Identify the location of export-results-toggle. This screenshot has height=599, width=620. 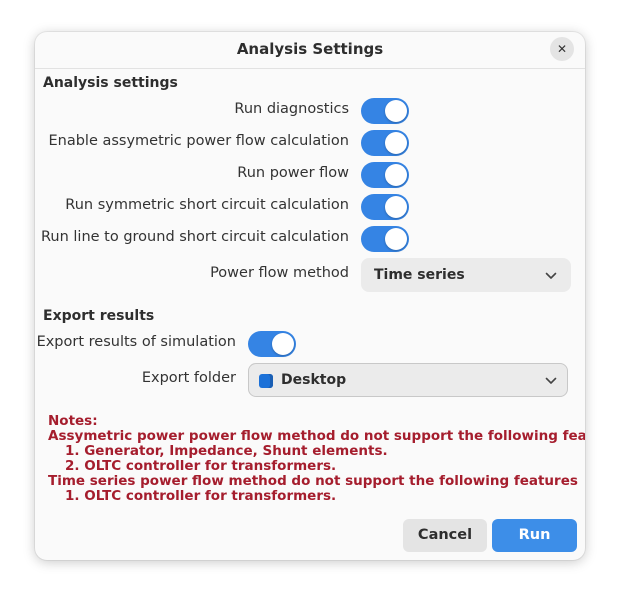
(272, 344).